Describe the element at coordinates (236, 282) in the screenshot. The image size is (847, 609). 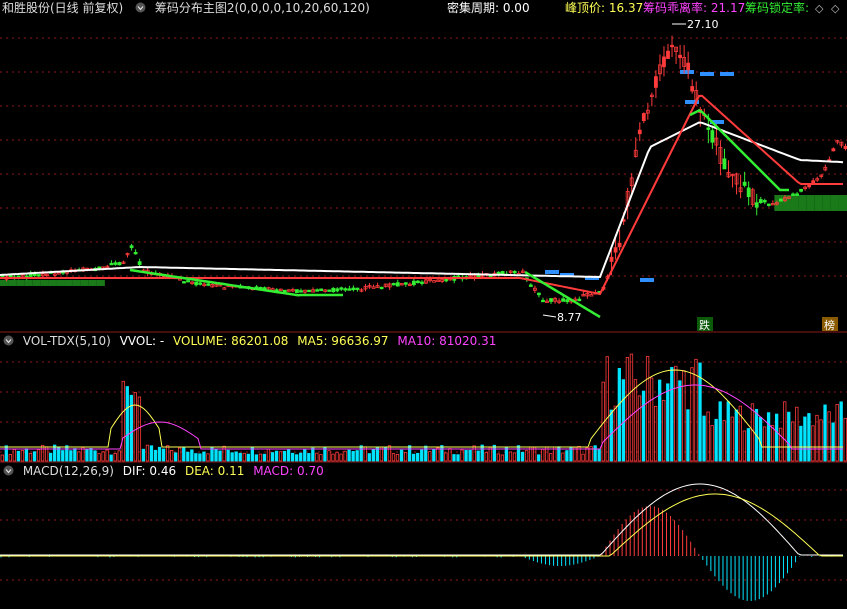
I see `ma-green-line` at that location.